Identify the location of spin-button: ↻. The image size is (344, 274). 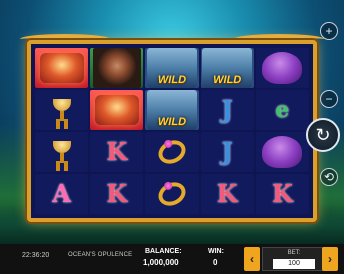
(323, 135).